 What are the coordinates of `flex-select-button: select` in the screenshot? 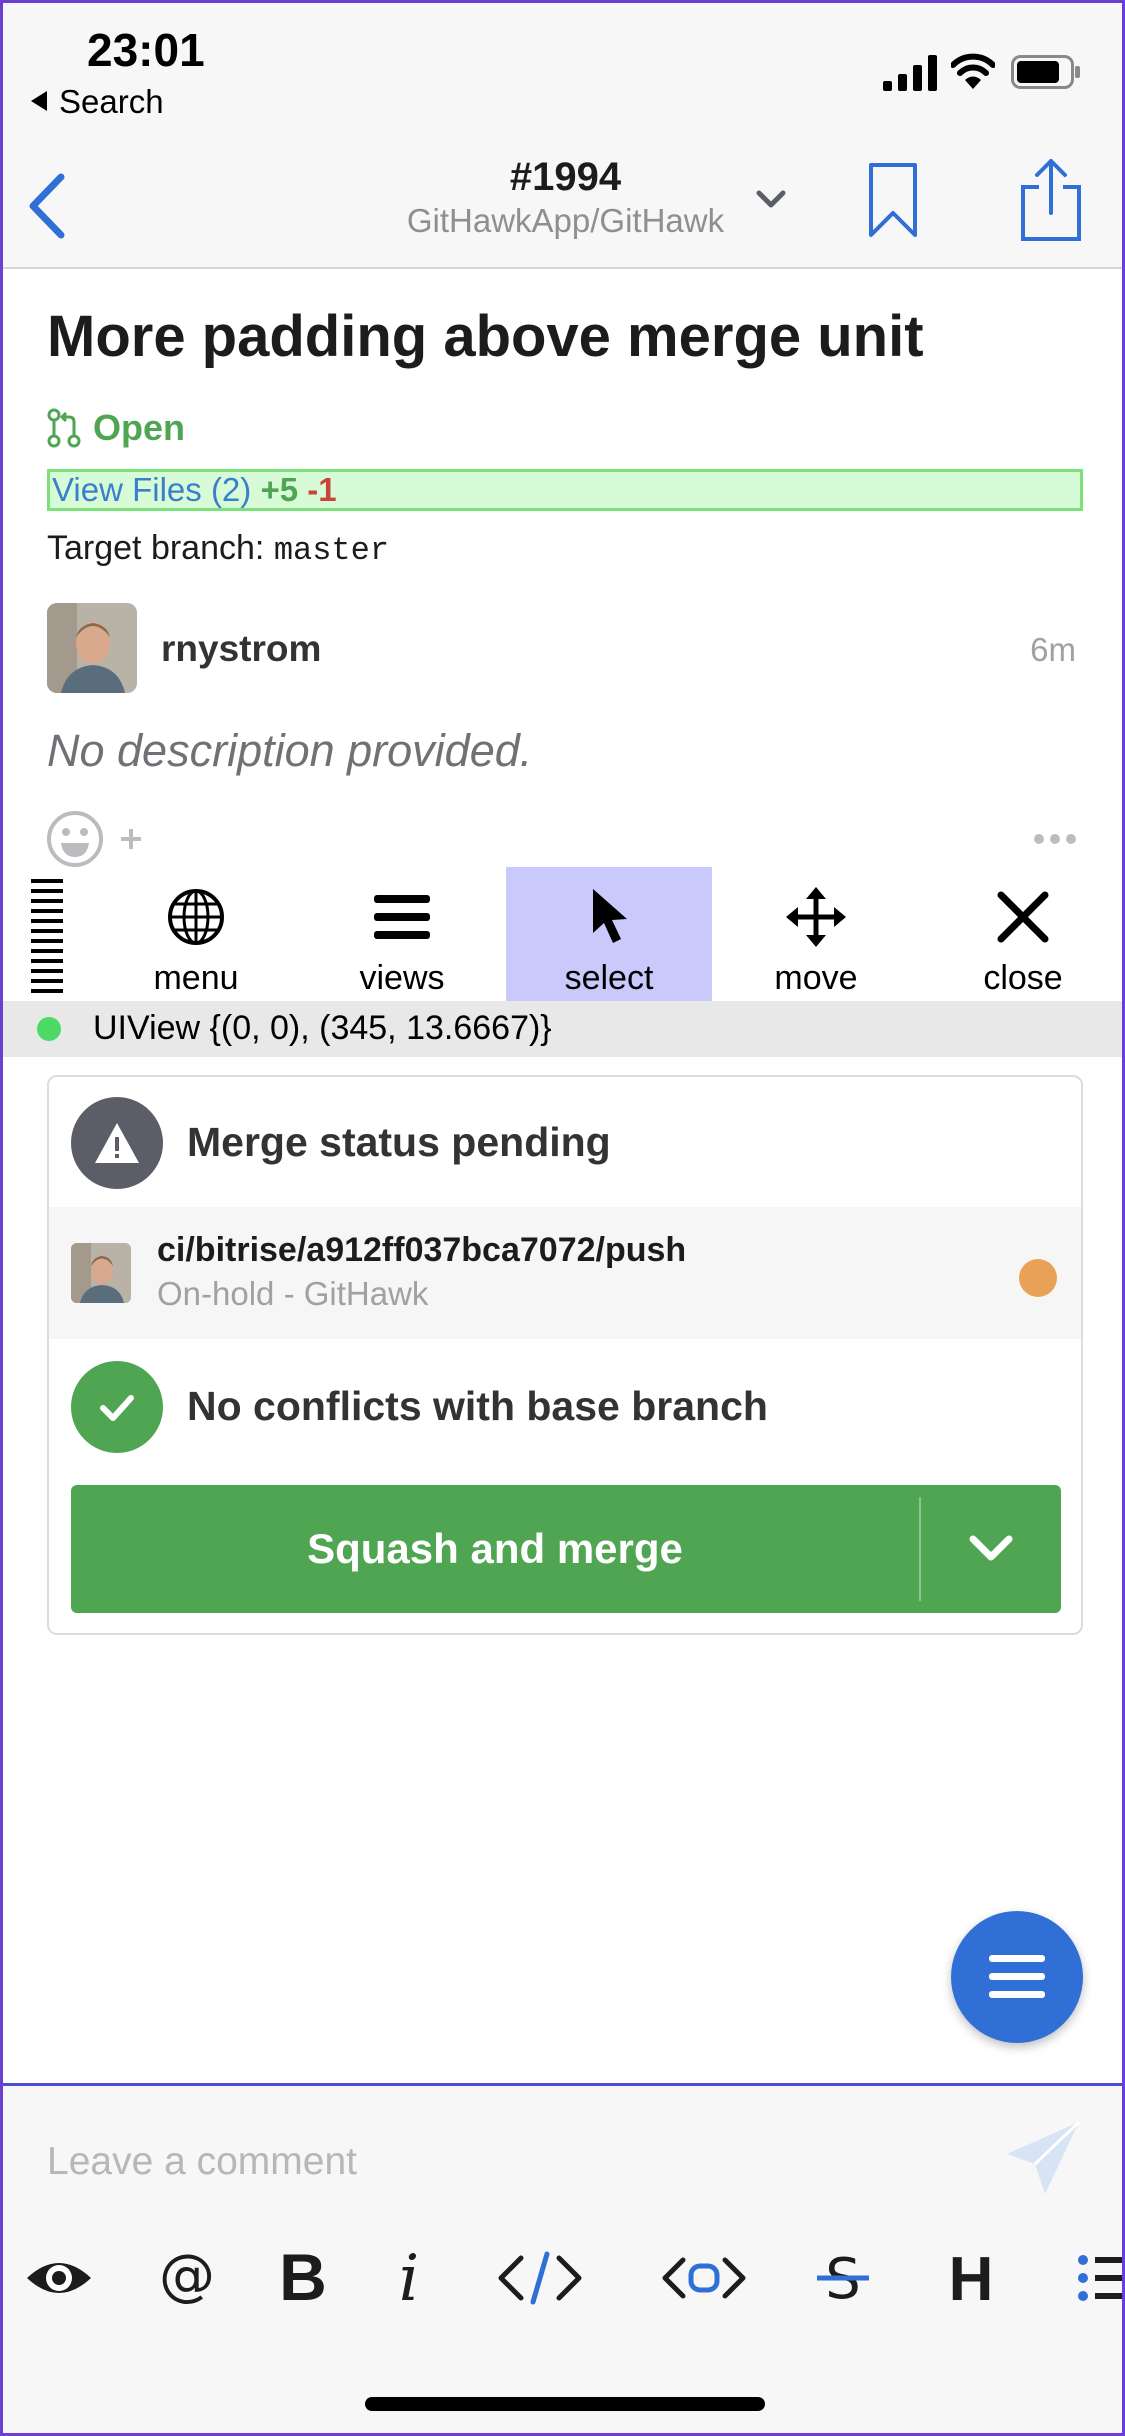 It's located at (609, 934).